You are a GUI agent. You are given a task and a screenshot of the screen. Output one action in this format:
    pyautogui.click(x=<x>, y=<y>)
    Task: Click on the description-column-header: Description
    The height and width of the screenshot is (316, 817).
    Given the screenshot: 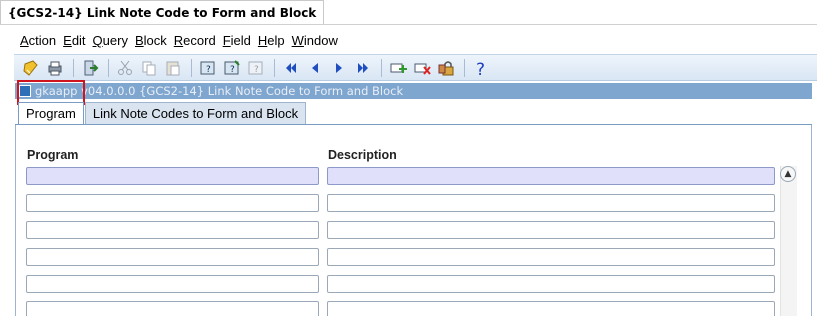 What is the action you would take?
    pyautogui.click(x=362, y=155)
    